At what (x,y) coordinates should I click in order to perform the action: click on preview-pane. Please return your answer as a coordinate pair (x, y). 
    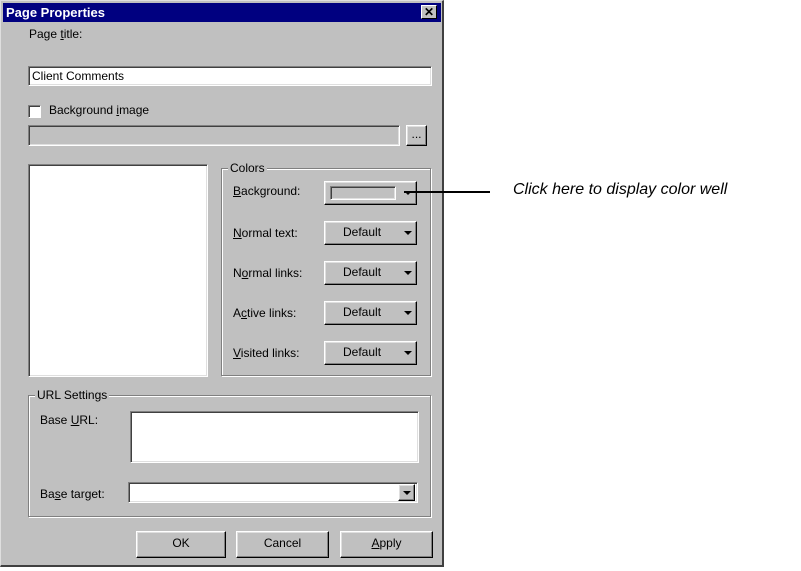
    Looking at the image, I should click on (118, 270).